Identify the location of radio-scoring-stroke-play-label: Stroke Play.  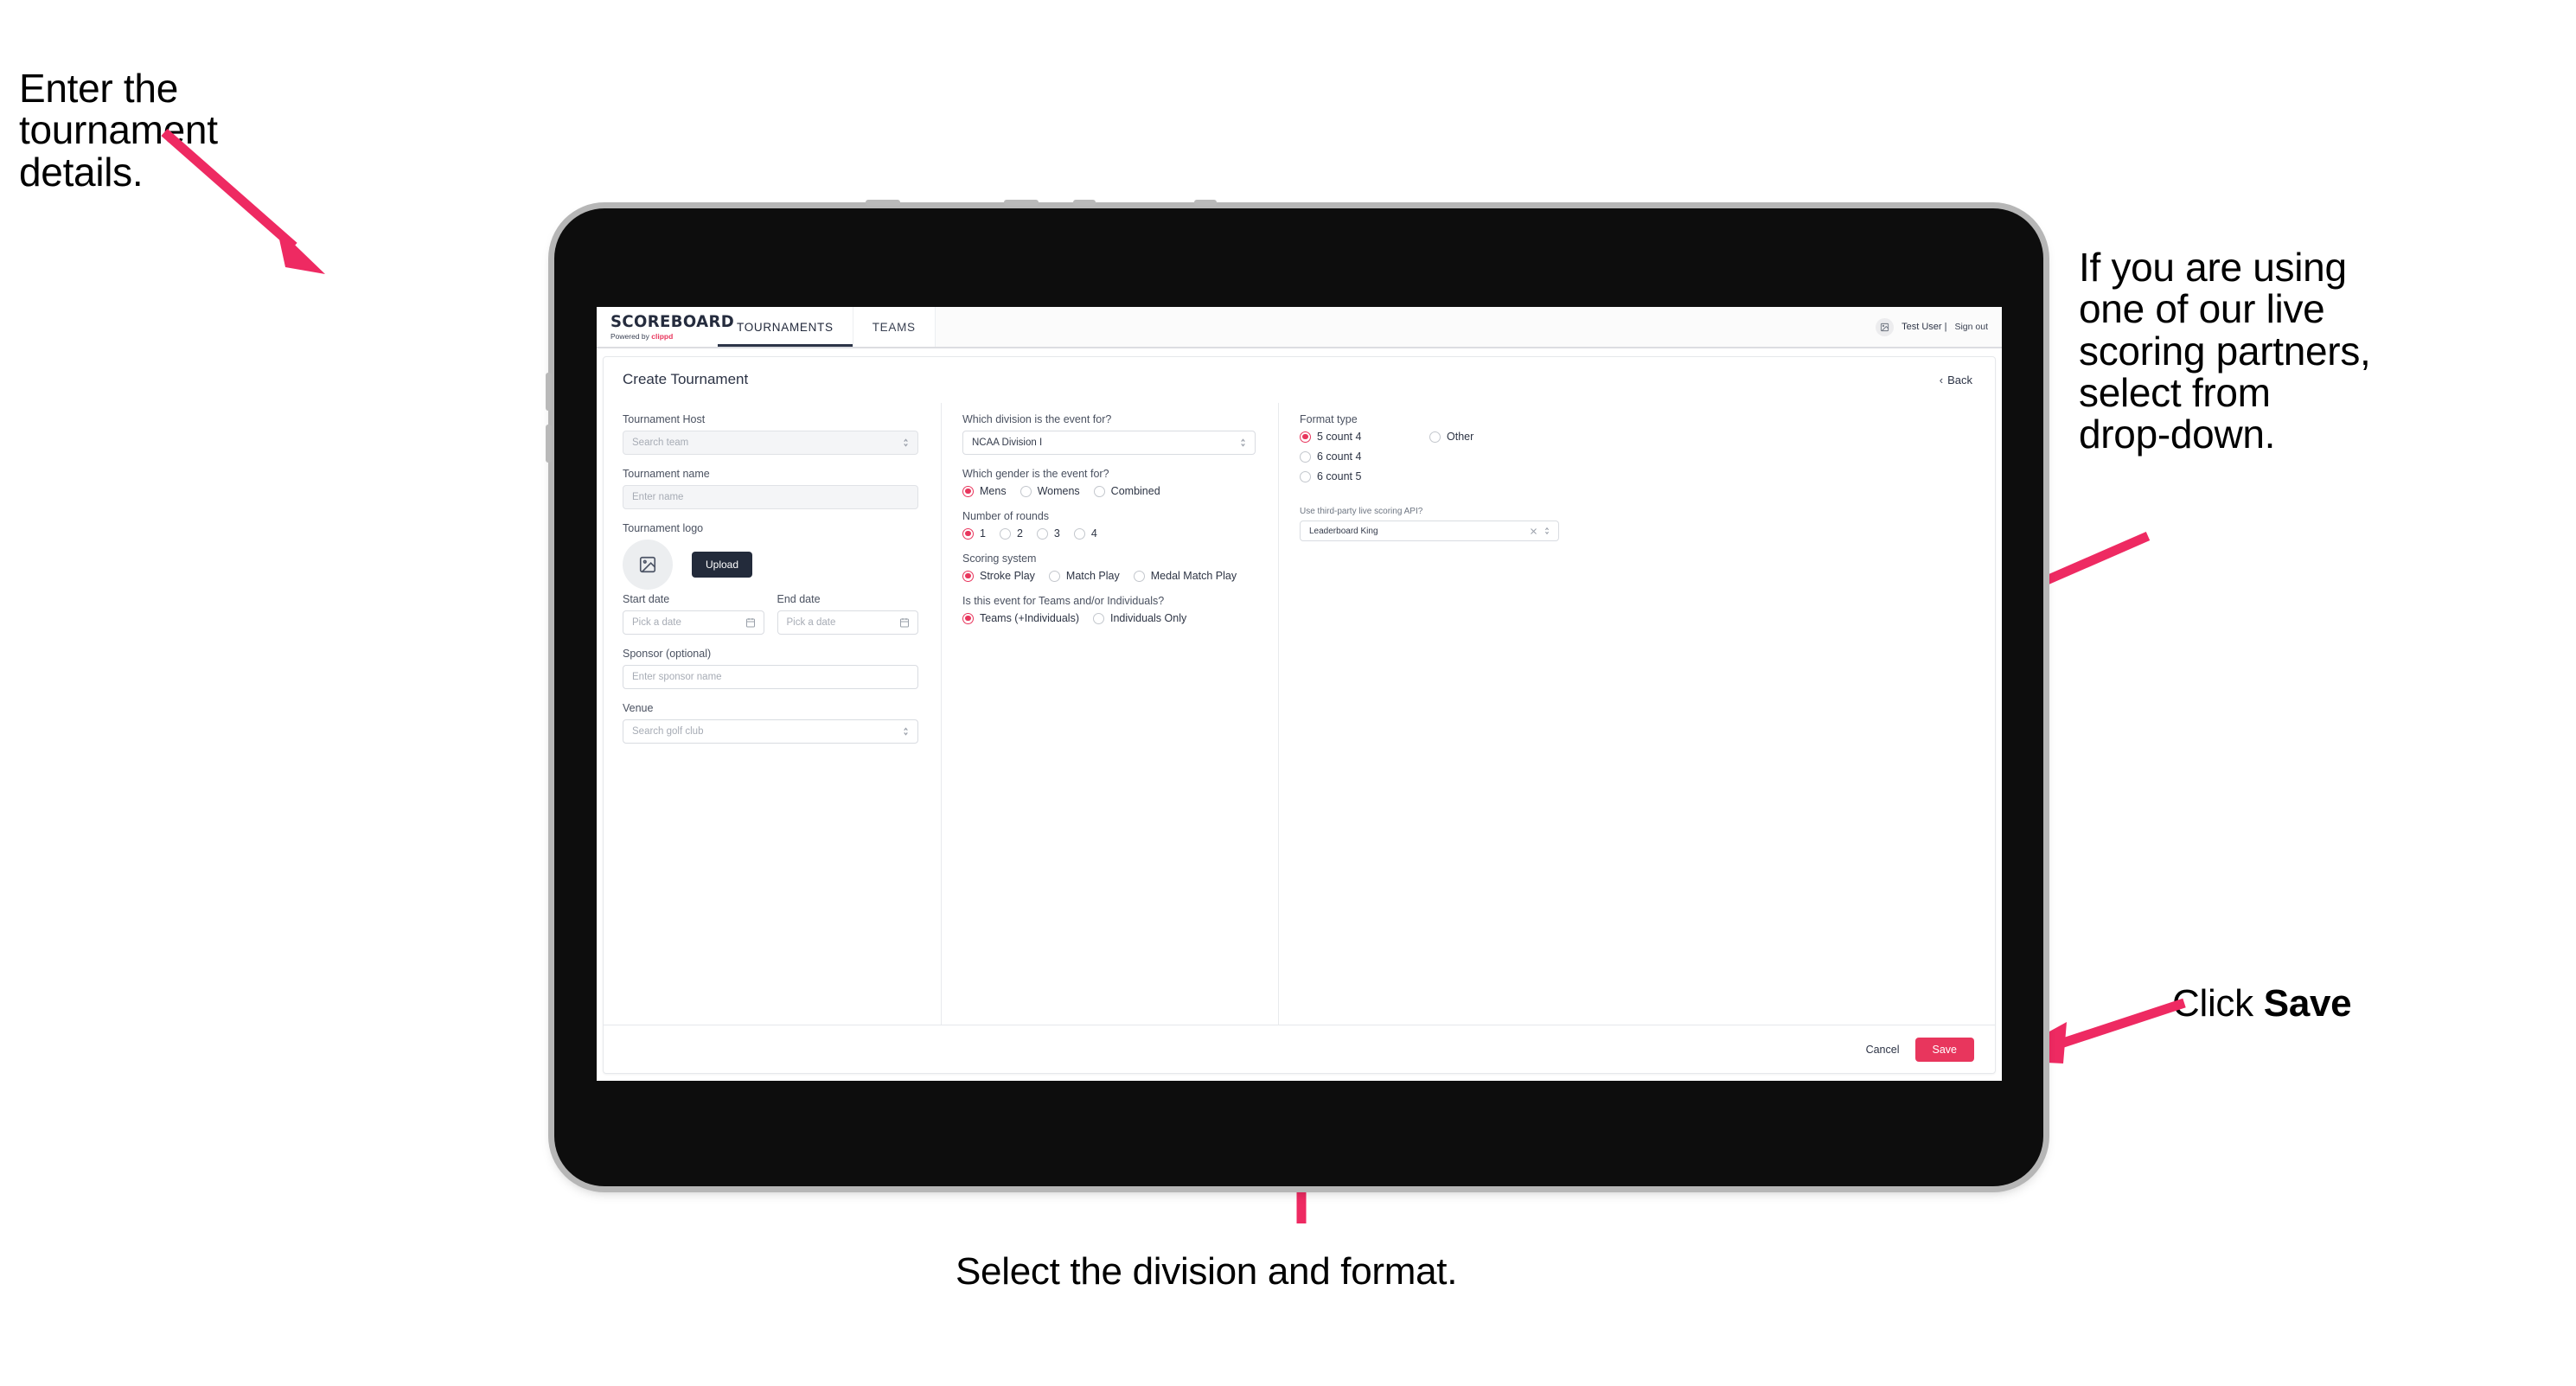
(1007, 576).